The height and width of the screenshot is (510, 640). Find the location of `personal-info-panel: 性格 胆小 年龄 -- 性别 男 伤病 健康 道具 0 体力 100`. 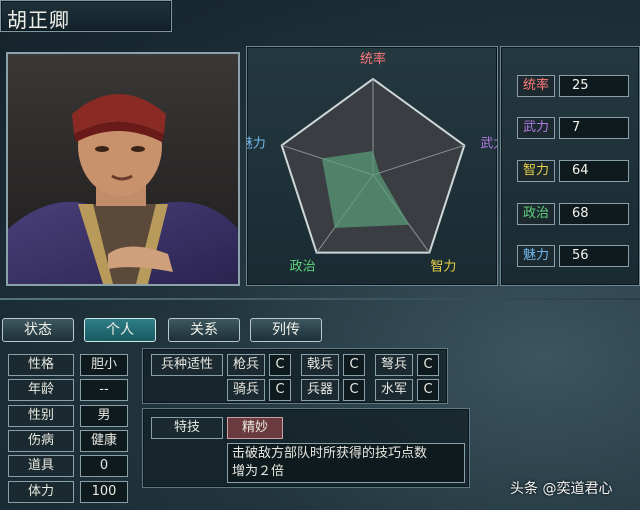

personal-info-panel: 性格 胆小 年龄 -- 性别 男 伤病 健康 道具 0 体力 100 is located at coordinates (65, 429).